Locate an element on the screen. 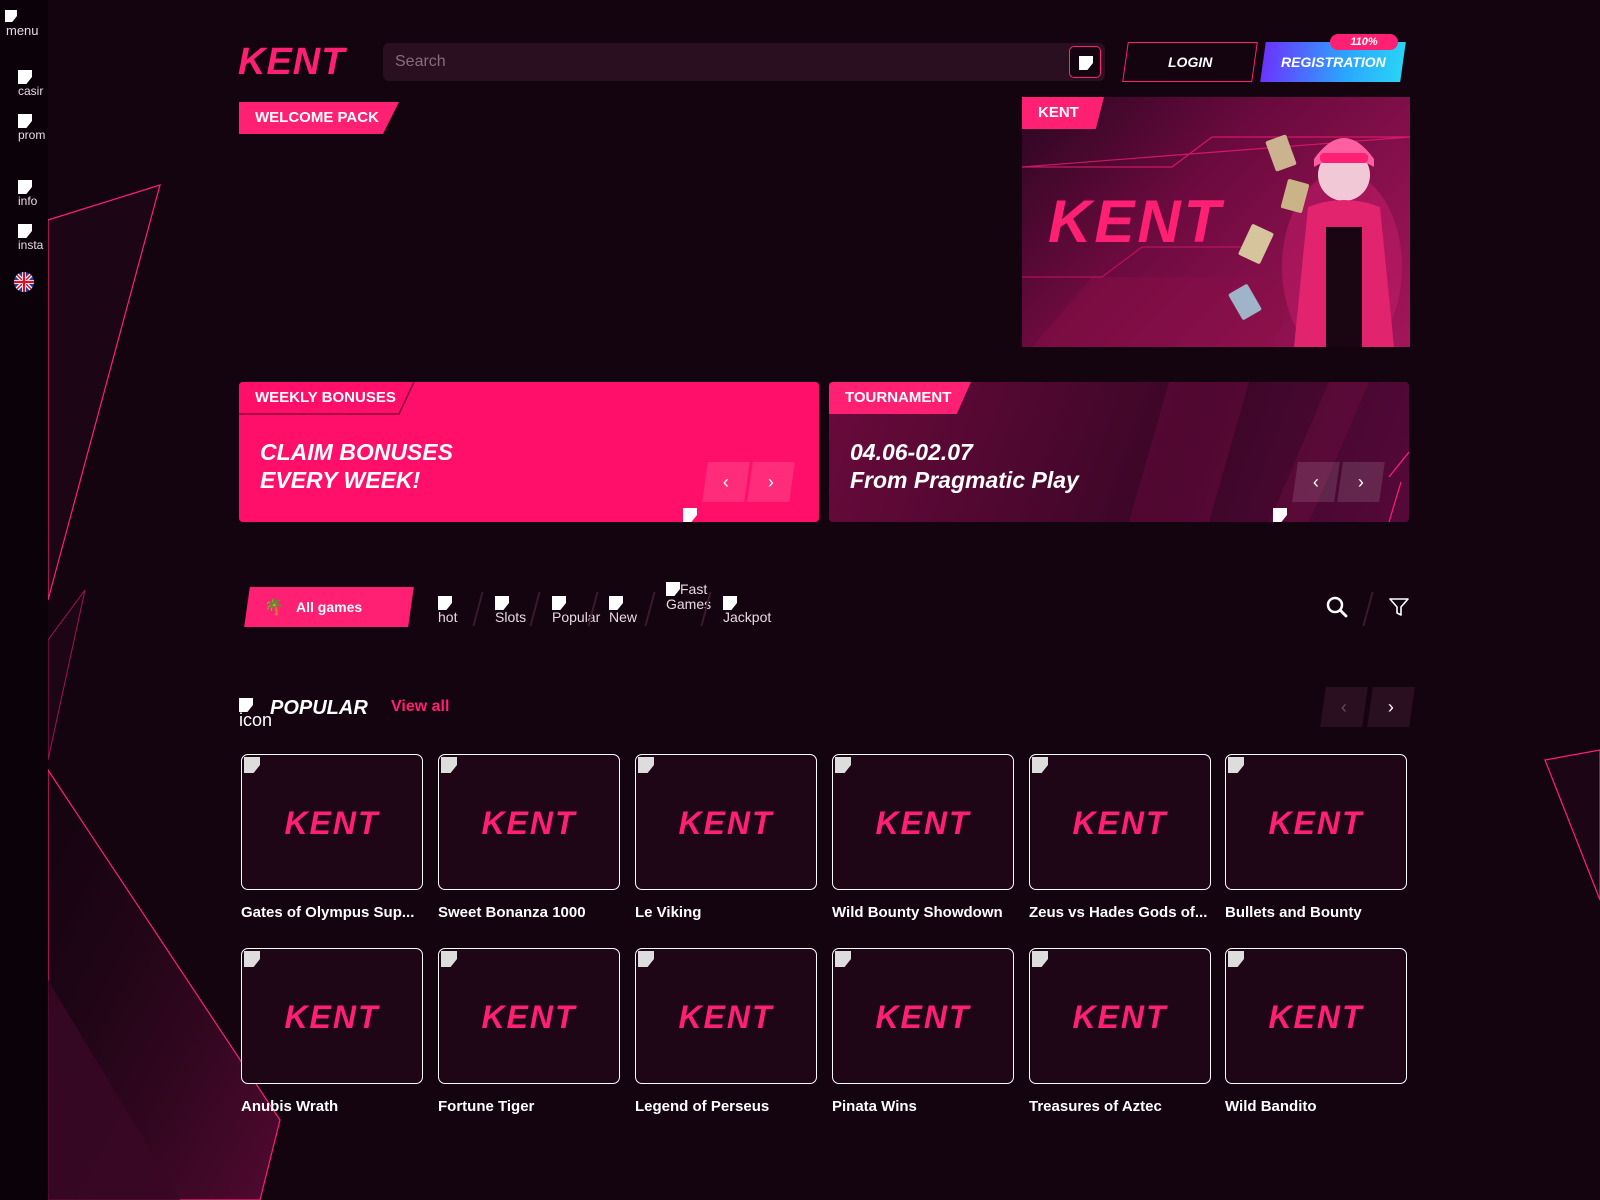 The width and height of the screenshot is (1600, 1200). weekly-carousel-controls: ‹ › is located at coordinates (748, 482).